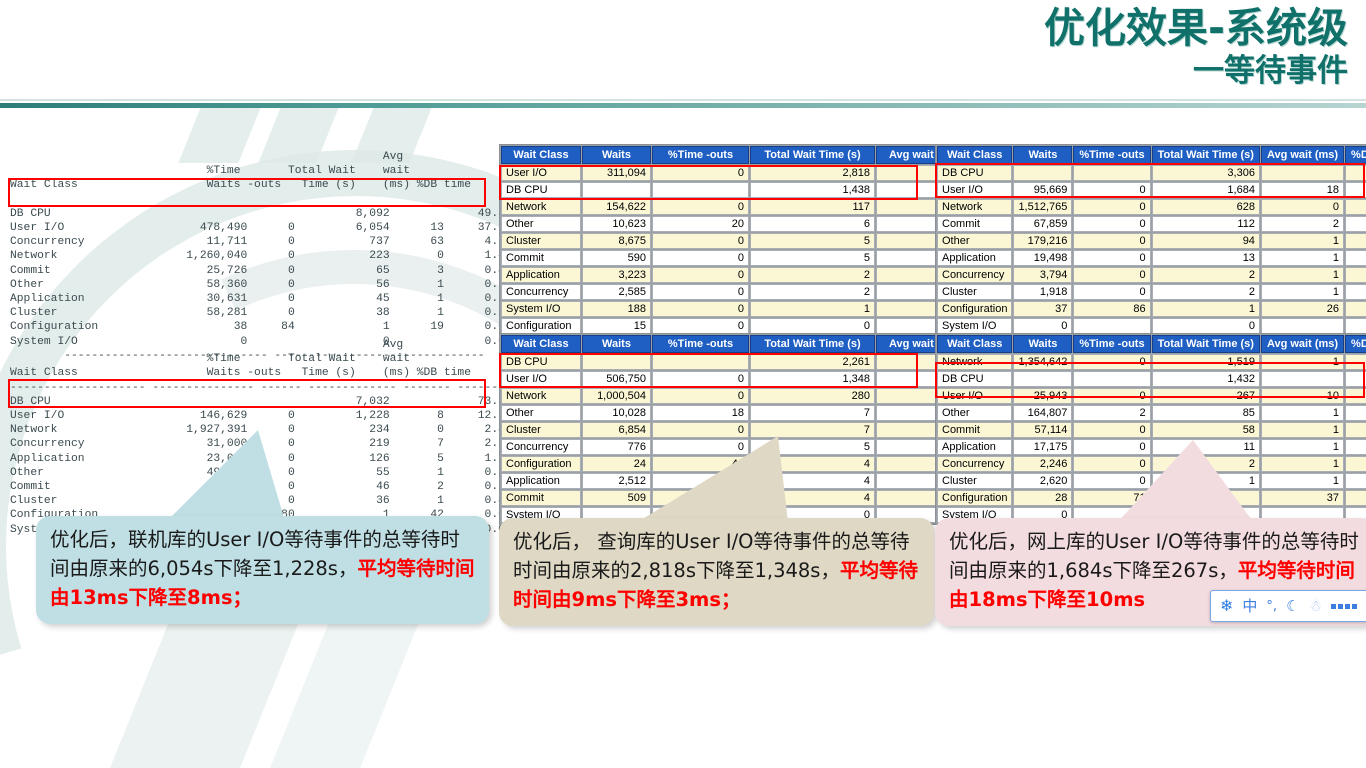  What do you see at coordinates (1043, 498) in the screenshot?
I see `metric-cell: 28` at bounding box center [1043, 498].